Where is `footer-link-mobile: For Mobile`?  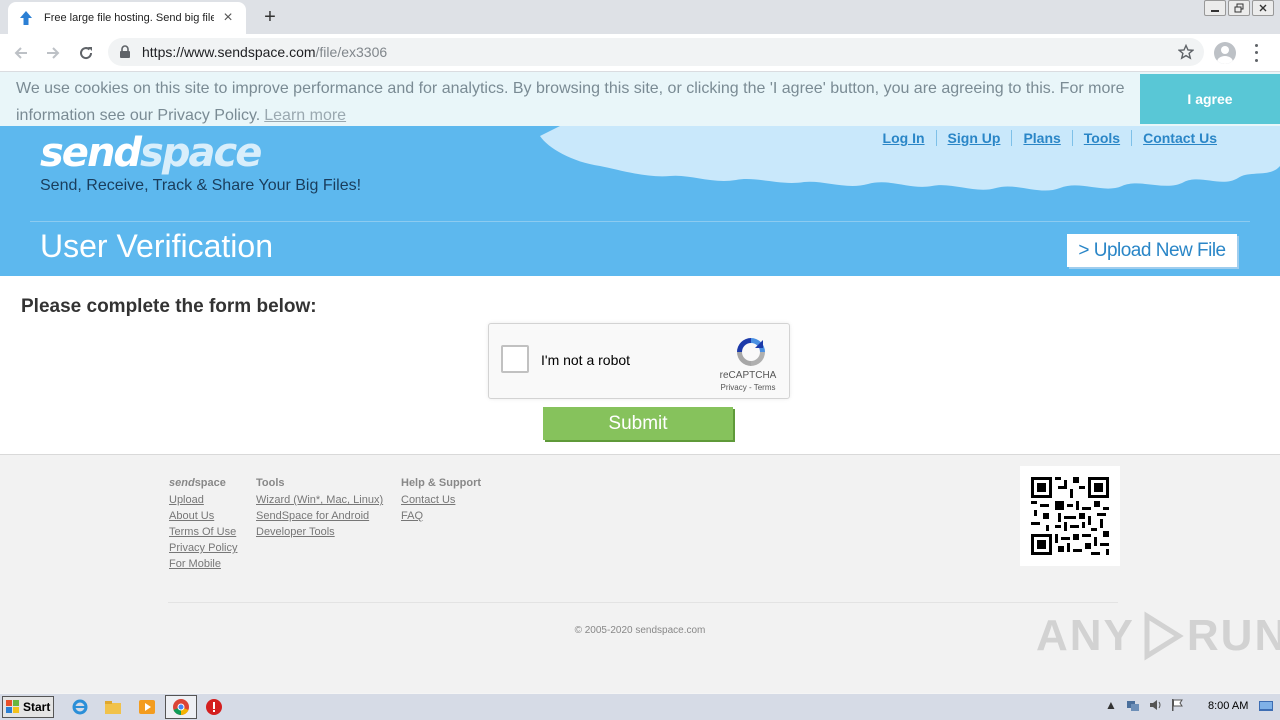 footer-link-mobile: For Mobile is located at coordinates (203, 564).